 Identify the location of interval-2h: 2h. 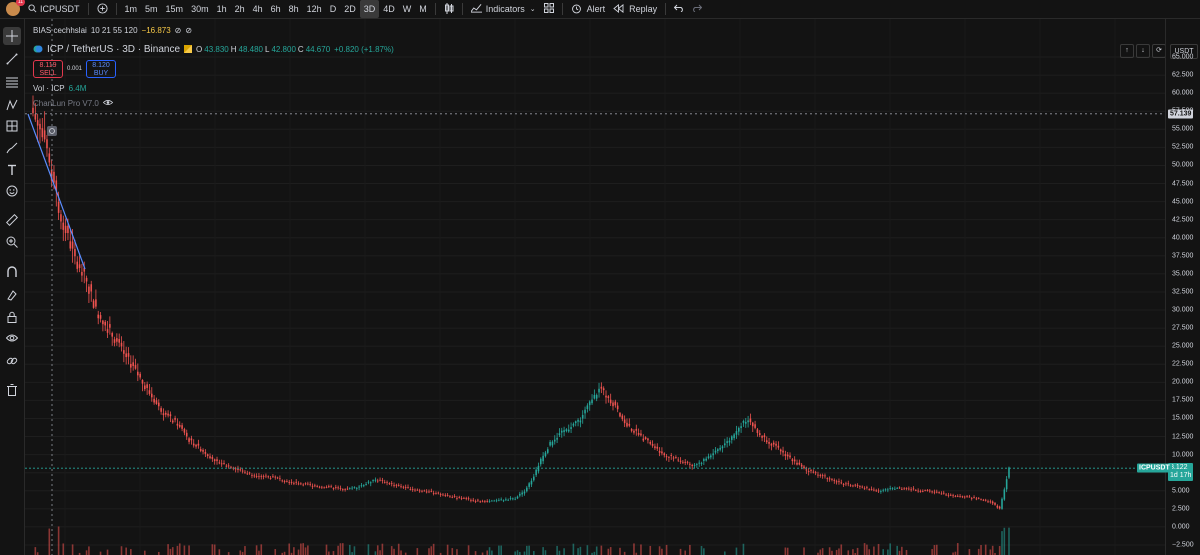
(240, 9).